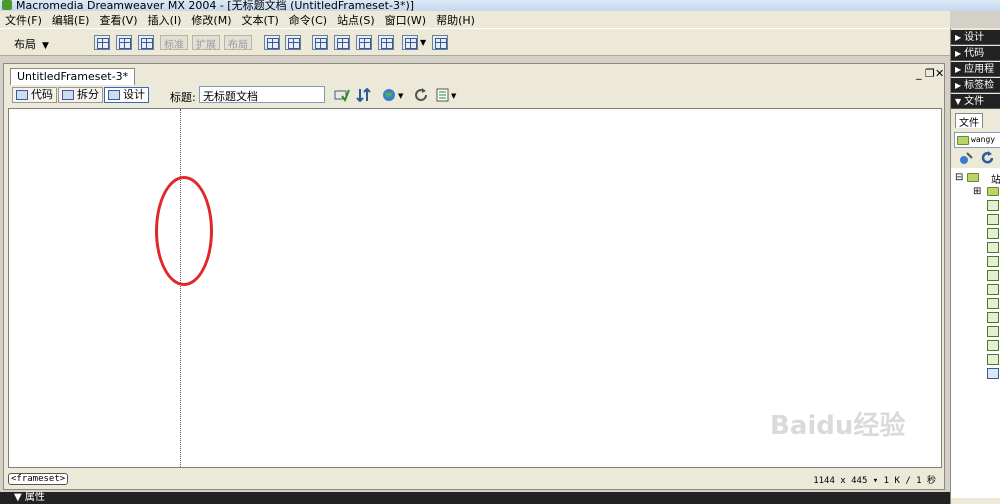 This screenshot has width=1000, height=504. I want to click on panel-code-label: 代码, so click(974, 53).